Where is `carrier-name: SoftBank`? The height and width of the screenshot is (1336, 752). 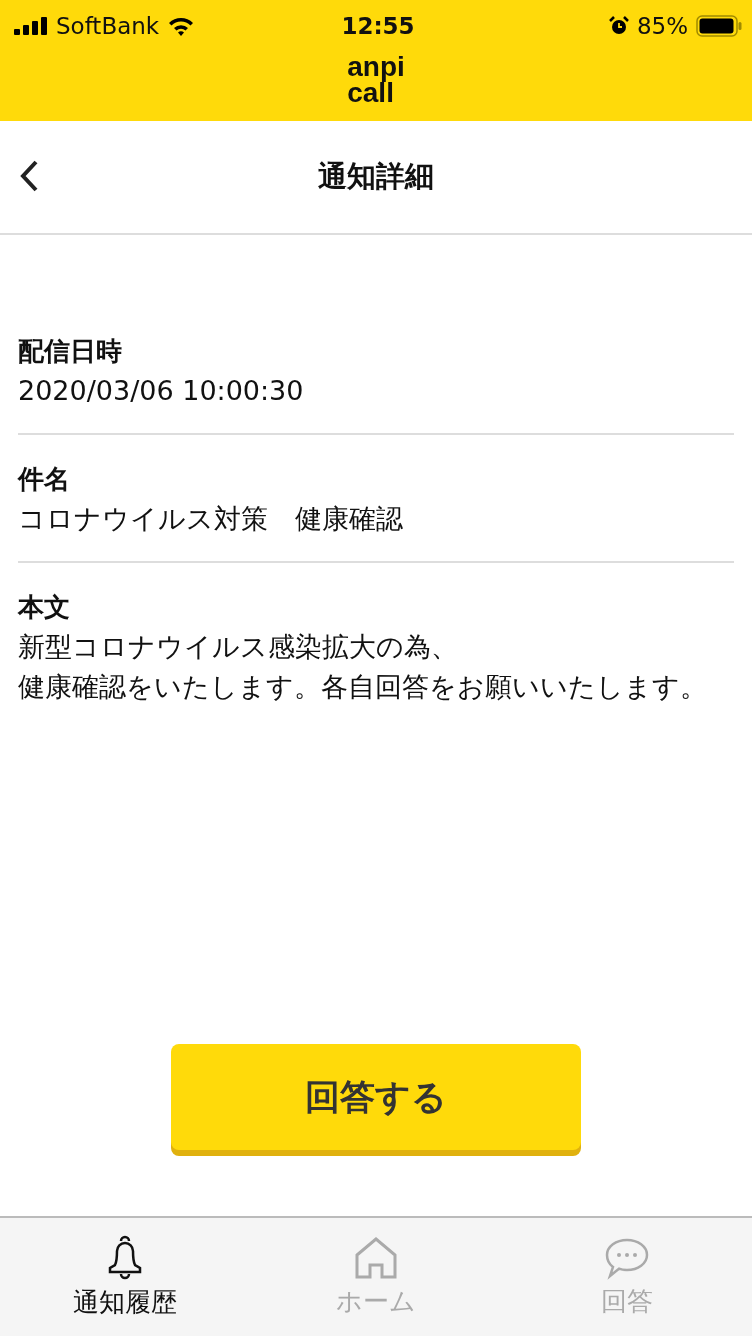 carrier-name: SoftBank is located at coordinates (108, 26).